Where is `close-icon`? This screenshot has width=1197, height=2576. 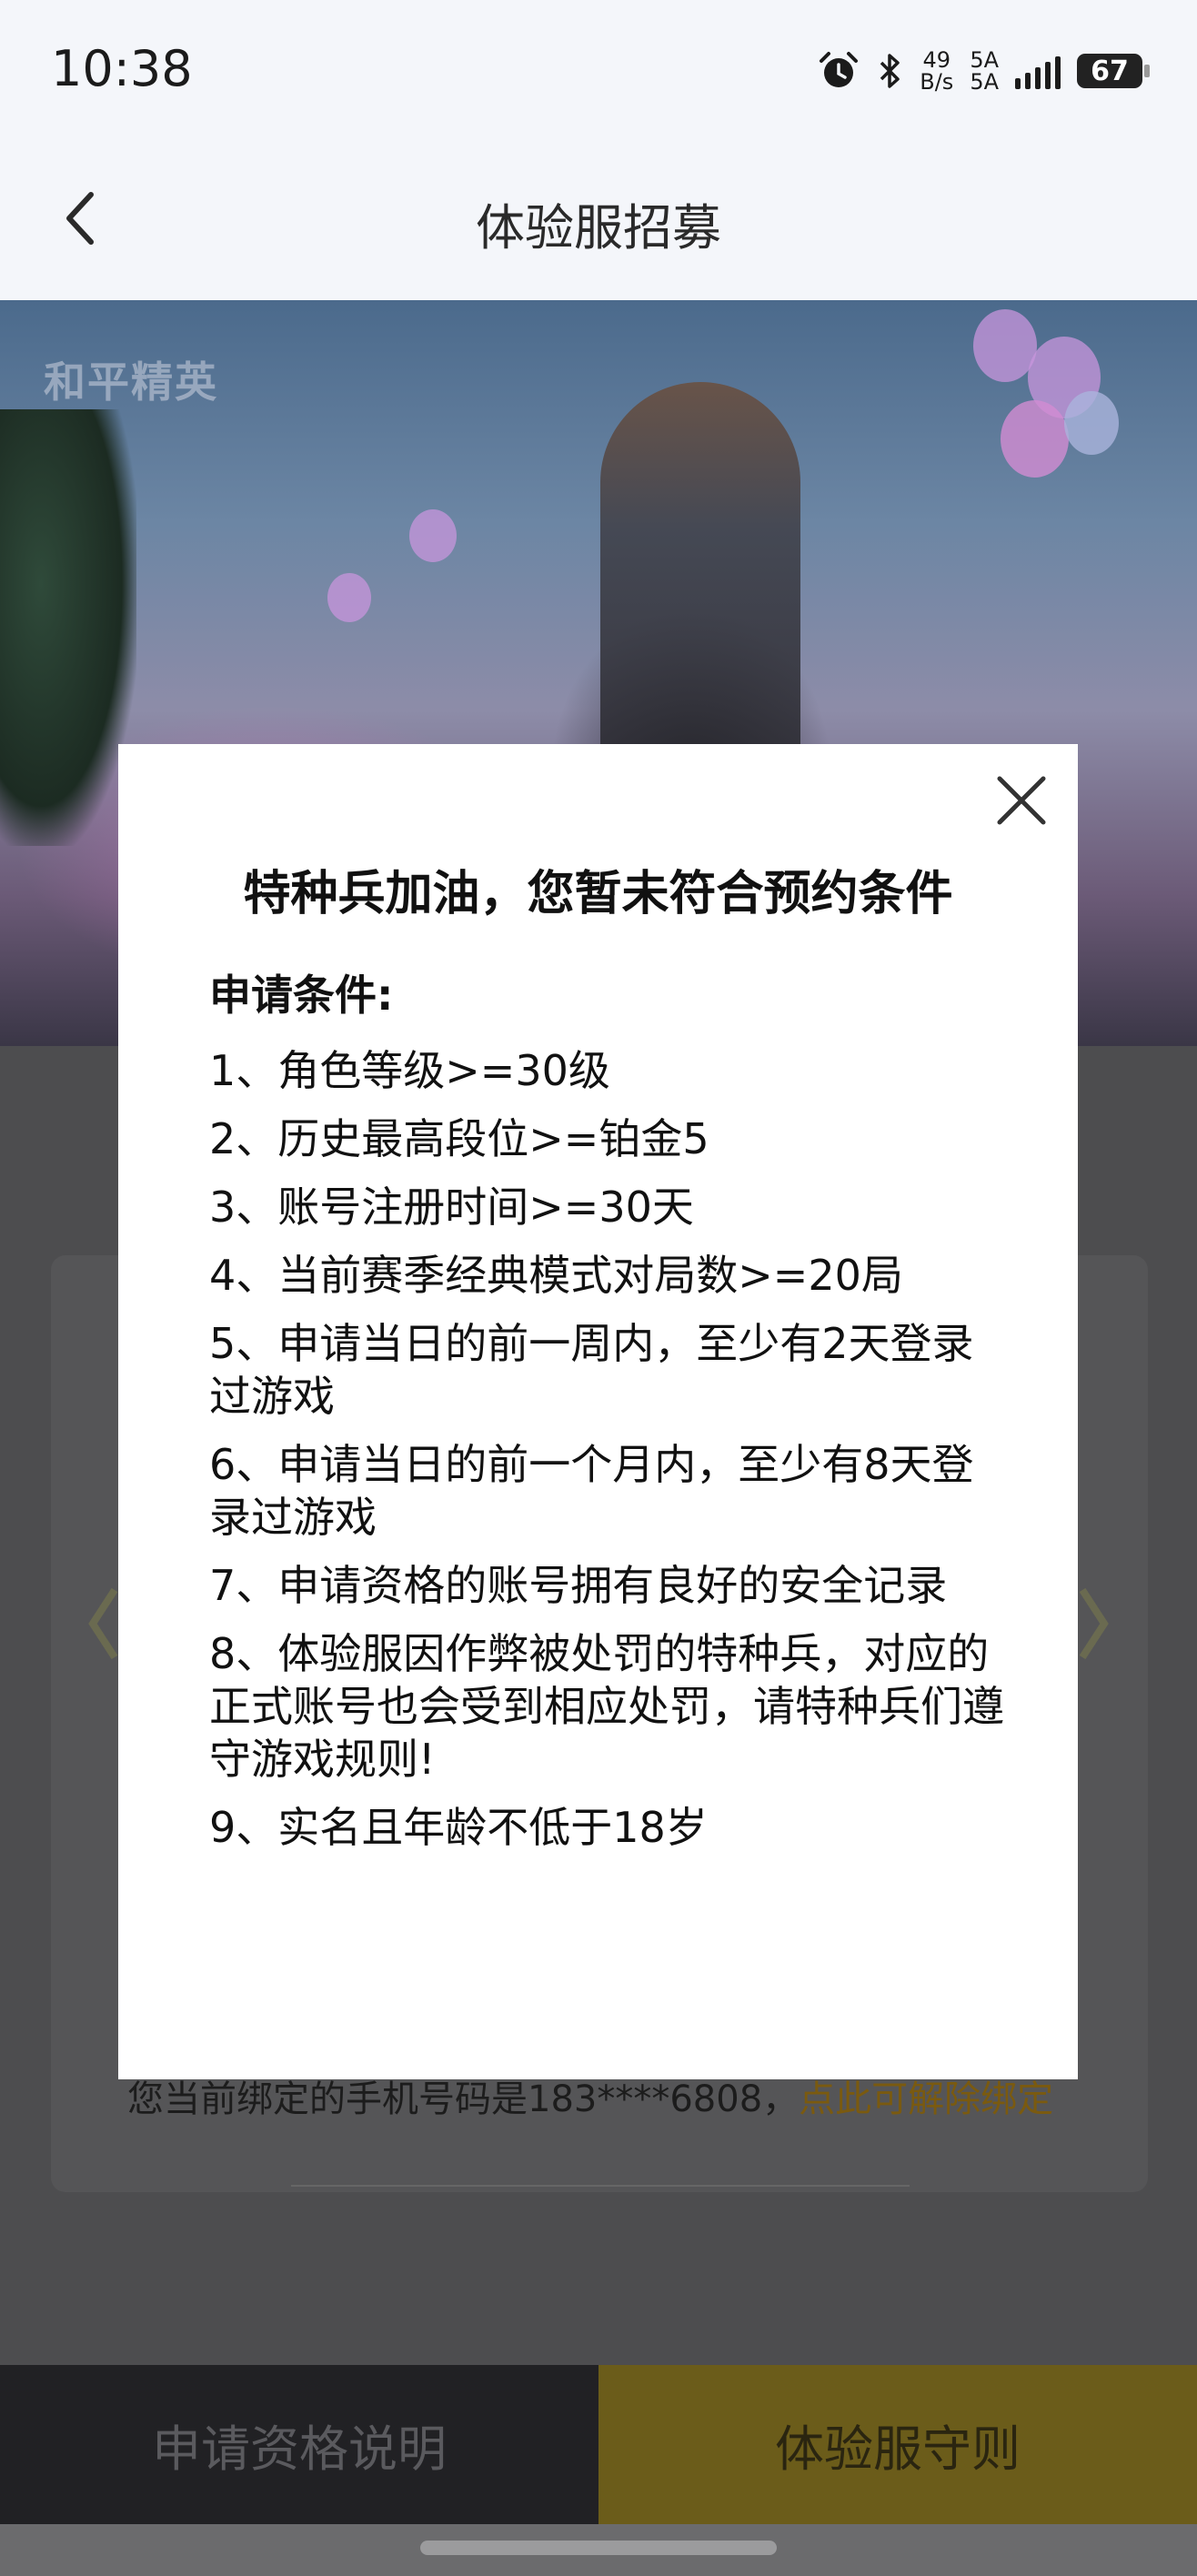 close-icon is located at coordinates (1021, 800).